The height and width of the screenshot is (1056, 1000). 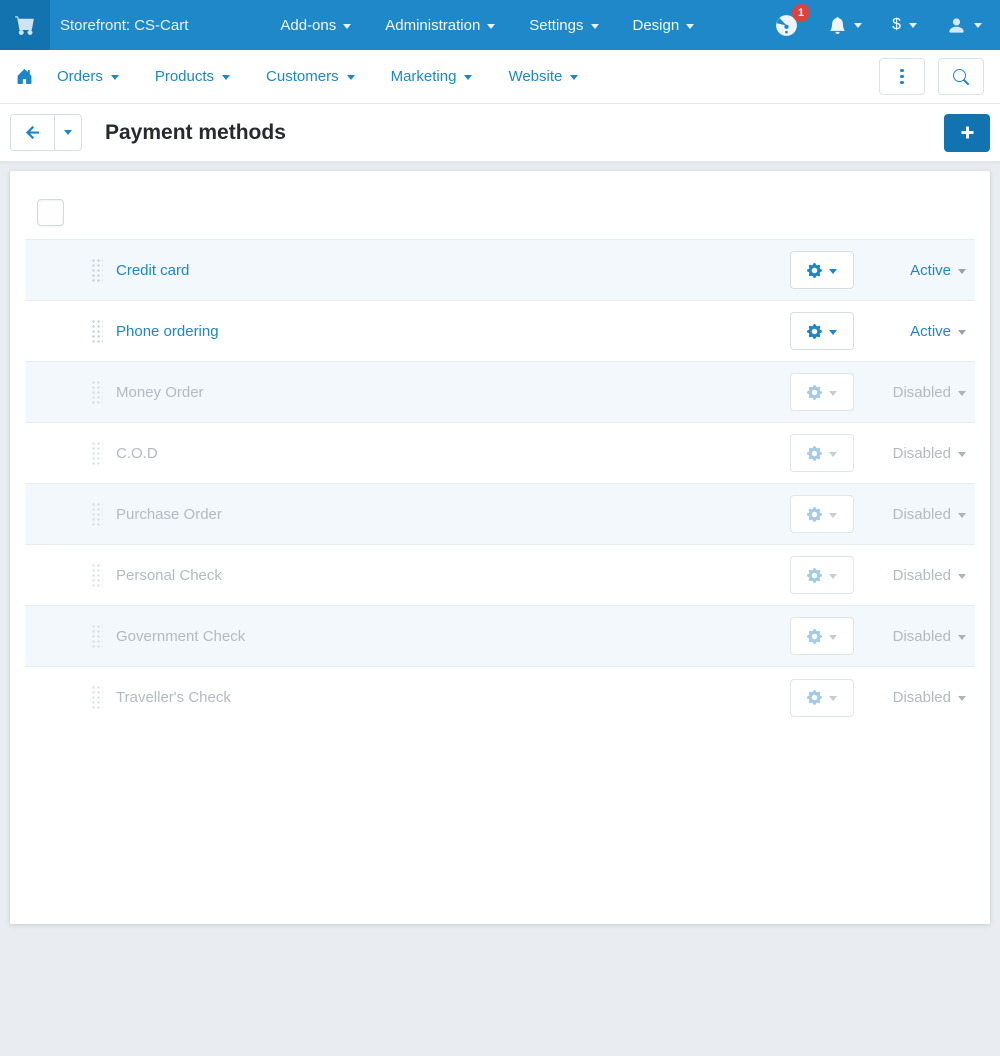 What do you see at coordinates (896, 24) in the screenshot?
I see `currency-label: $` at bounding box center [896, 24].